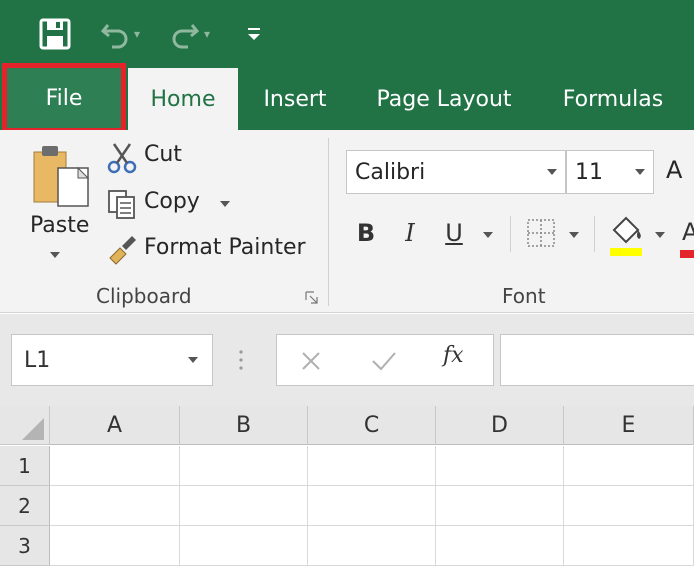 The height and width of the screenshot is (566, 694). Describe the element at coordinates (122, 158) in the screenshot. I see `scissors-icon` at that location.